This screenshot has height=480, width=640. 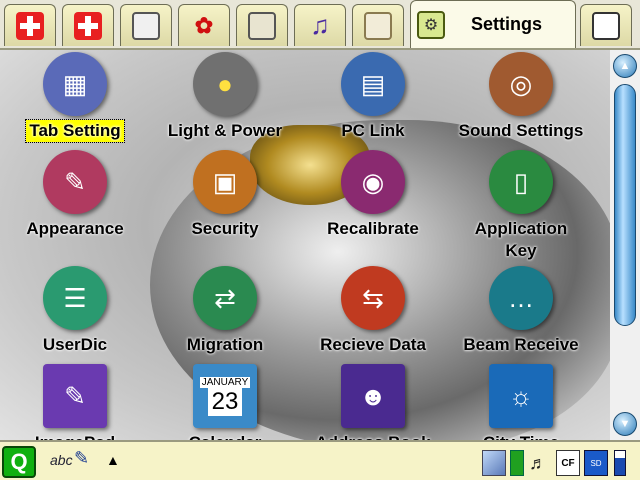 I want to click on q-start-icon: Q, so click(x=19, y=462).